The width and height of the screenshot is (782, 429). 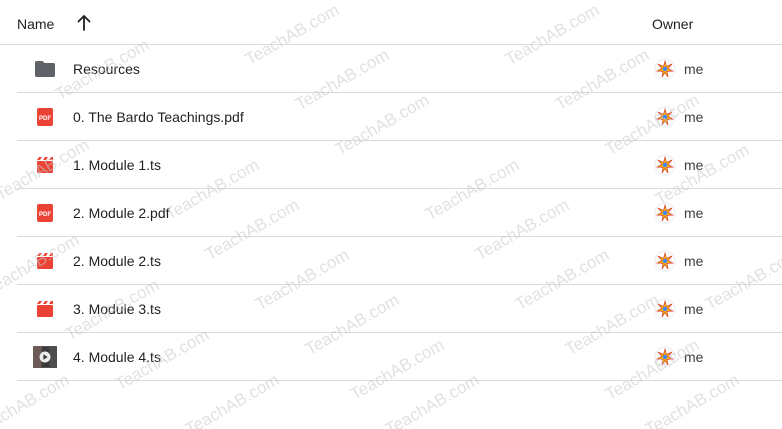 What do you see at coordinates (117, 357) in the screenshot?
I see `file-name: 4. Module 4.ts` at bounding box center [117, 357].